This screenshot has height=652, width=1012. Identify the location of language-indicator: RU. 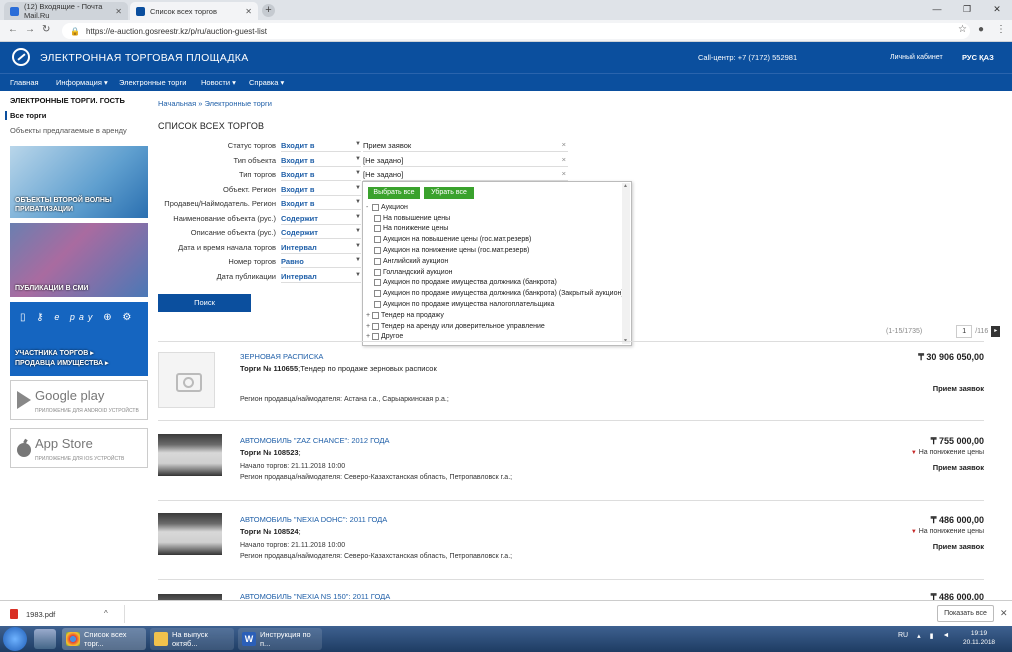
(903, 636).